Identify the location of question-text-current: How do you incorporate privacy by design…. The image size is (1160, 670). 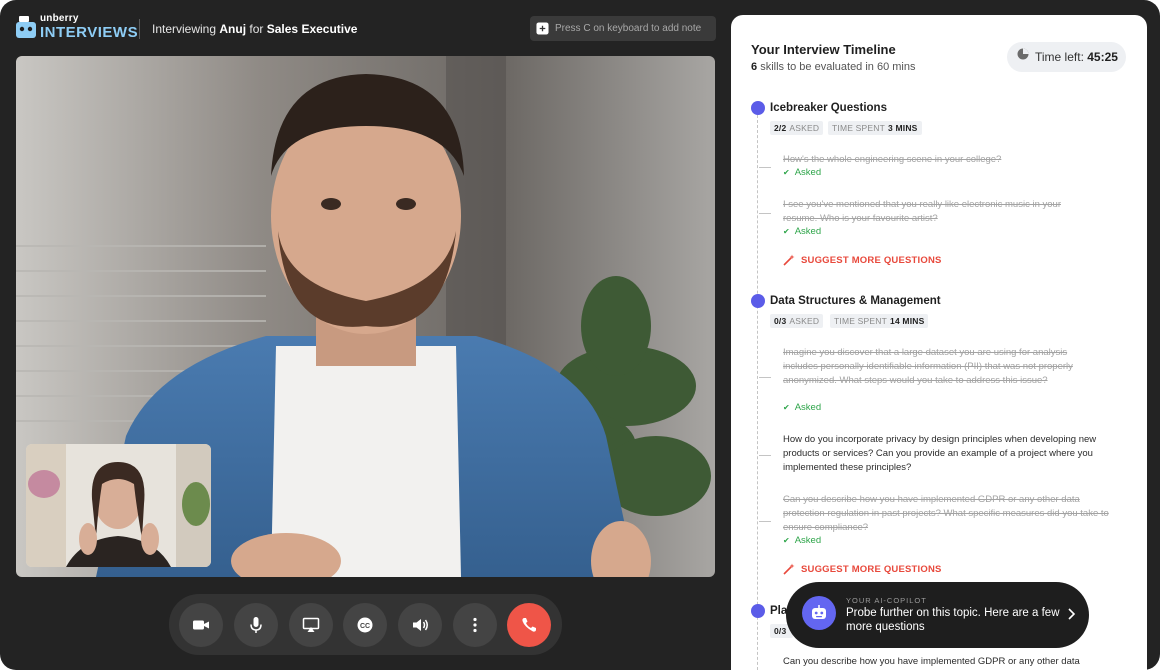
(953, 454).